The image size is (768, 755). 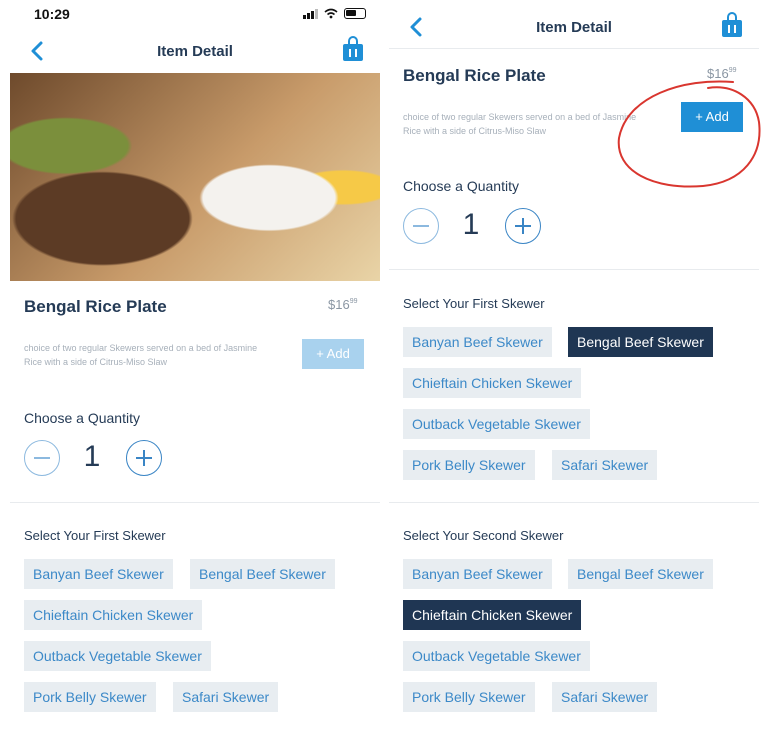 I want to click on chip-bengal-beef-skewer-selected: Bengal Beef Skewer, so click(x=640, y=342).